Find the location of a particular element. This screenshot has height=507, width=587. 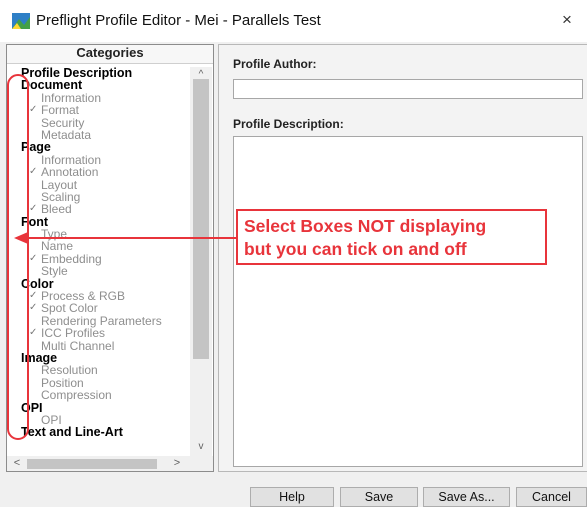

profile-description-label: Profile Description: is located at coordinates (288, 124).